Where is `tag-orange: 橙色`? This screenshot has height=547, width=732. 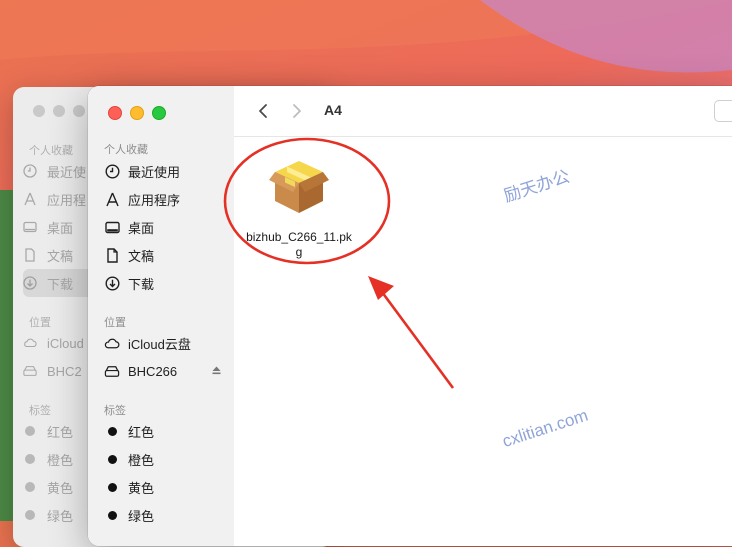 tag-orange: 橙色 is located at coordinates (164, 459).